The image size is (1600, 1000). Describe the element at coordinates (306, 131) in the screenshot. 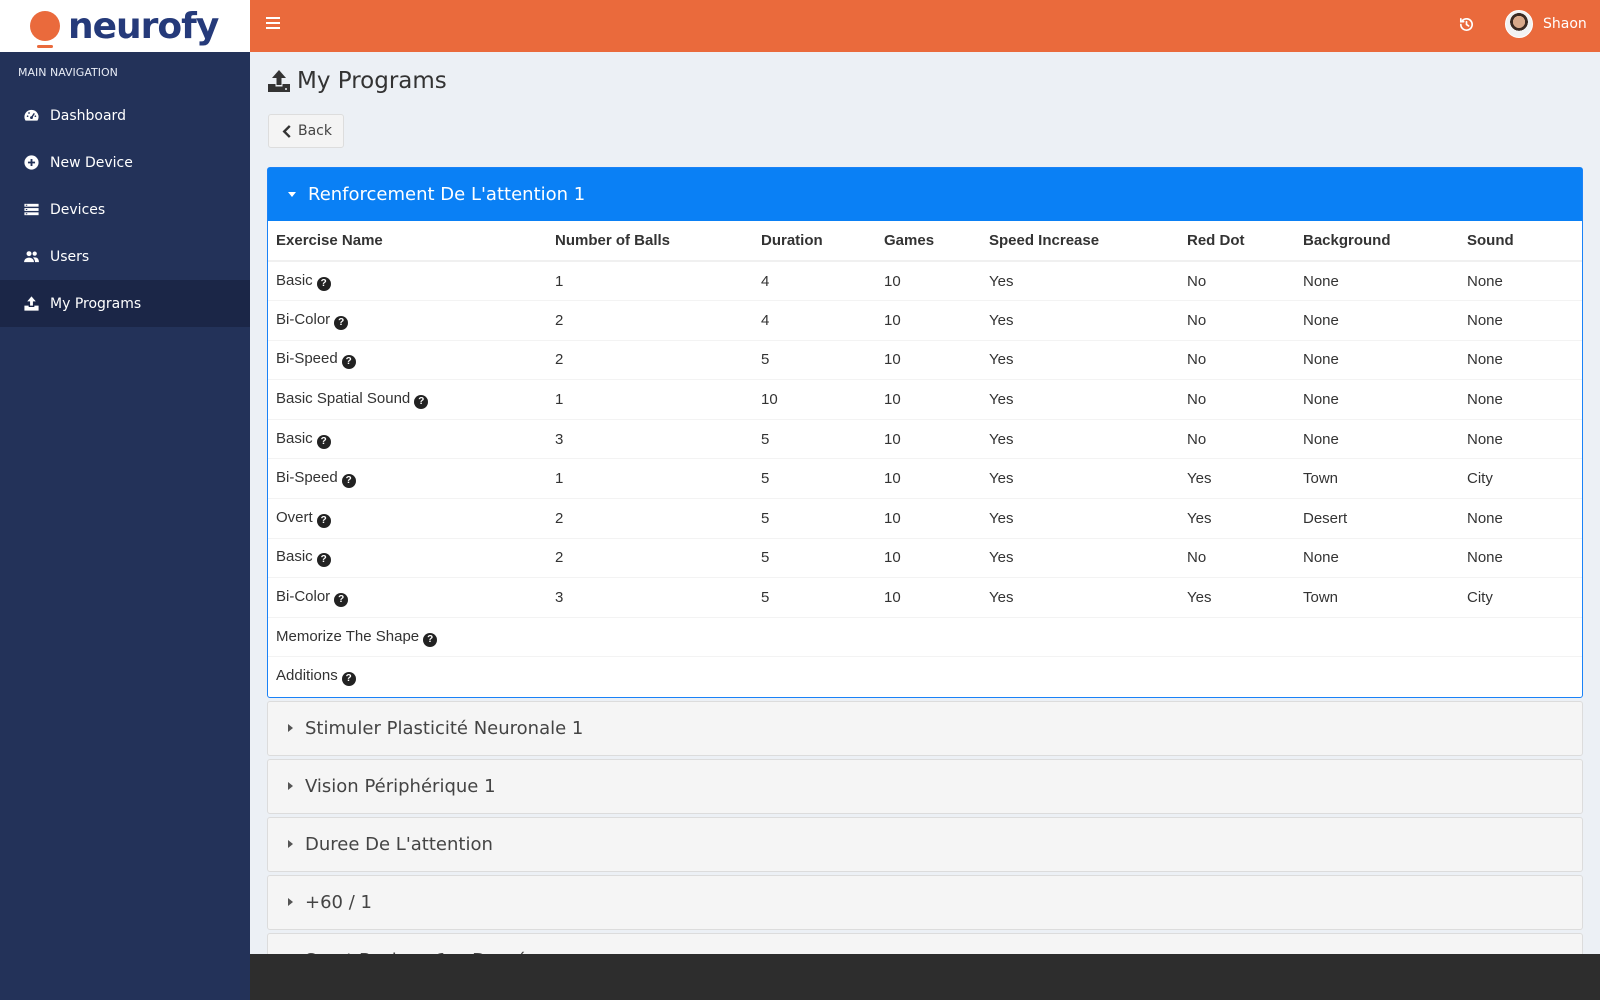

I see `back-button: Back` at that location.